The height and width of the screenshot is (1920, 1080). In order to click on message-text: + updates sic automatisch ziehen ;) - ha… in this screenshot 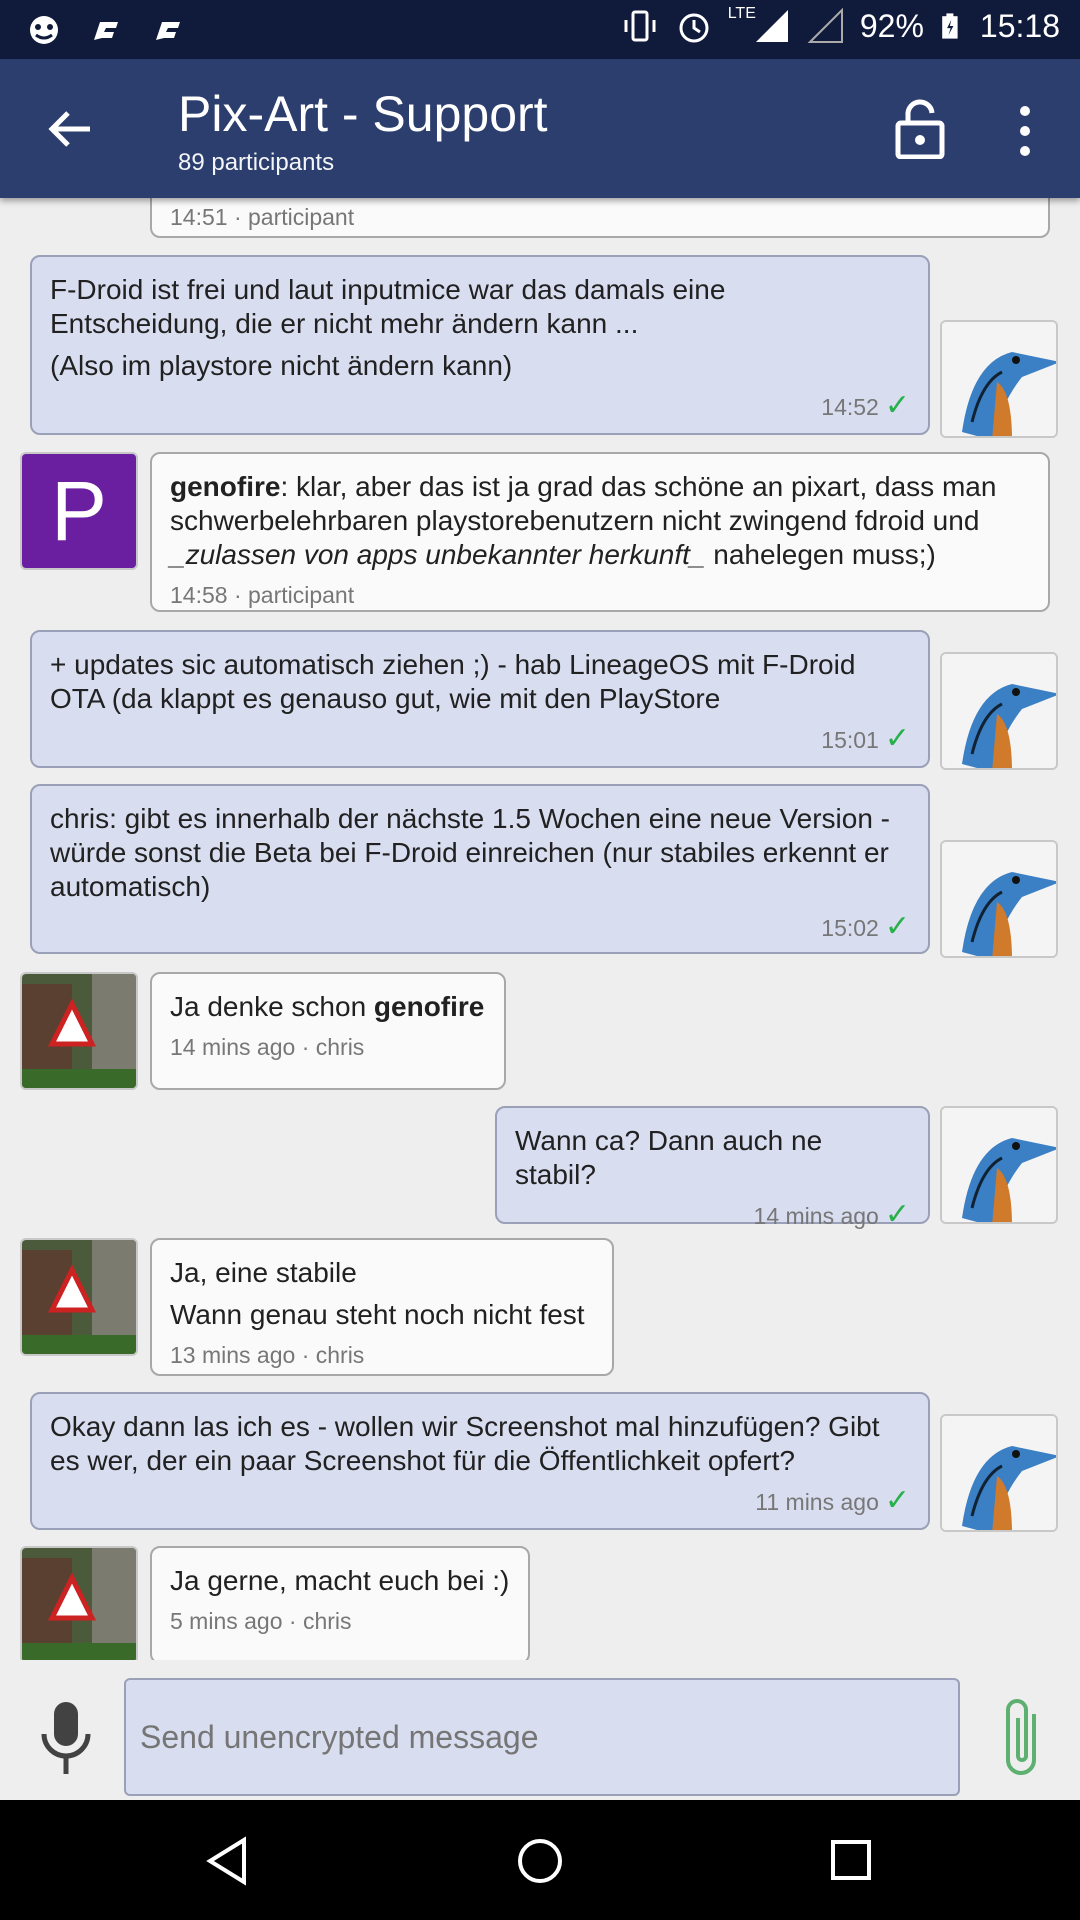, I will do `click(453, 681)`.